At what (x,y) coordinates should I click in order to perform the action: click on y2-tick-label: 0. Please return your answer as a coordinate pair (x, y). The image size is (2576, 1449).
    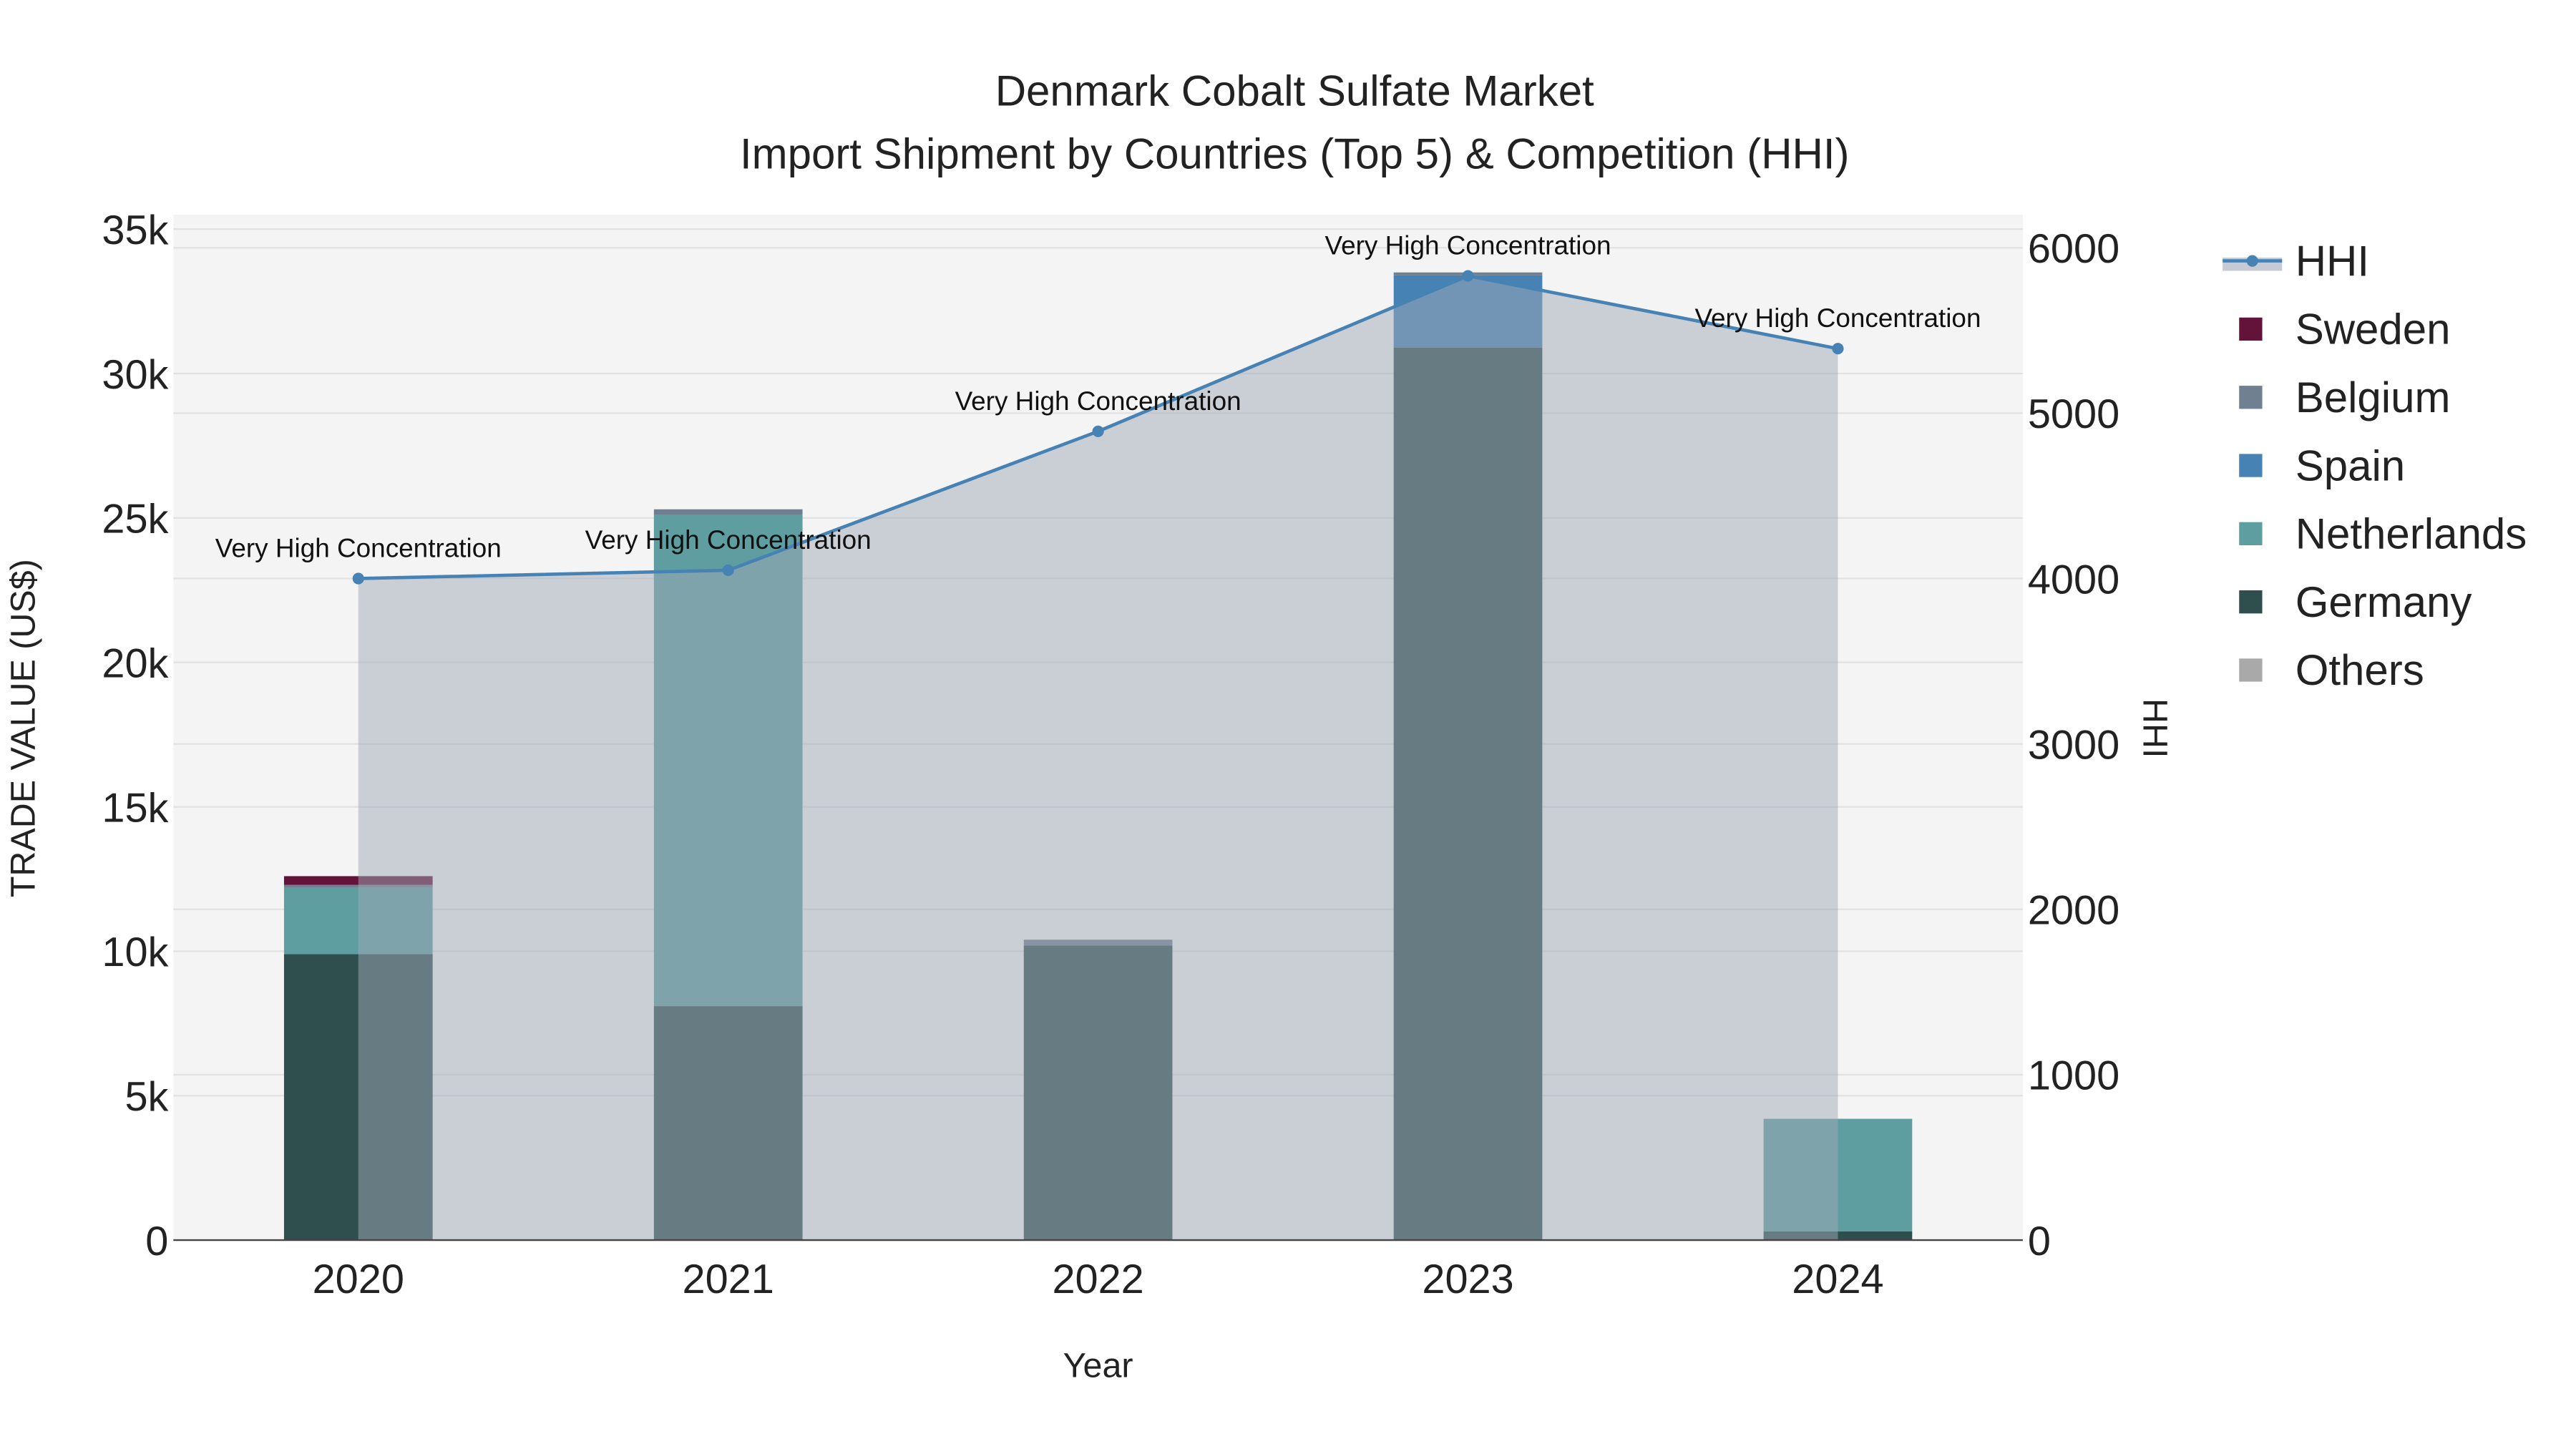
    Looking at the image, I should click on (2039, 1241).